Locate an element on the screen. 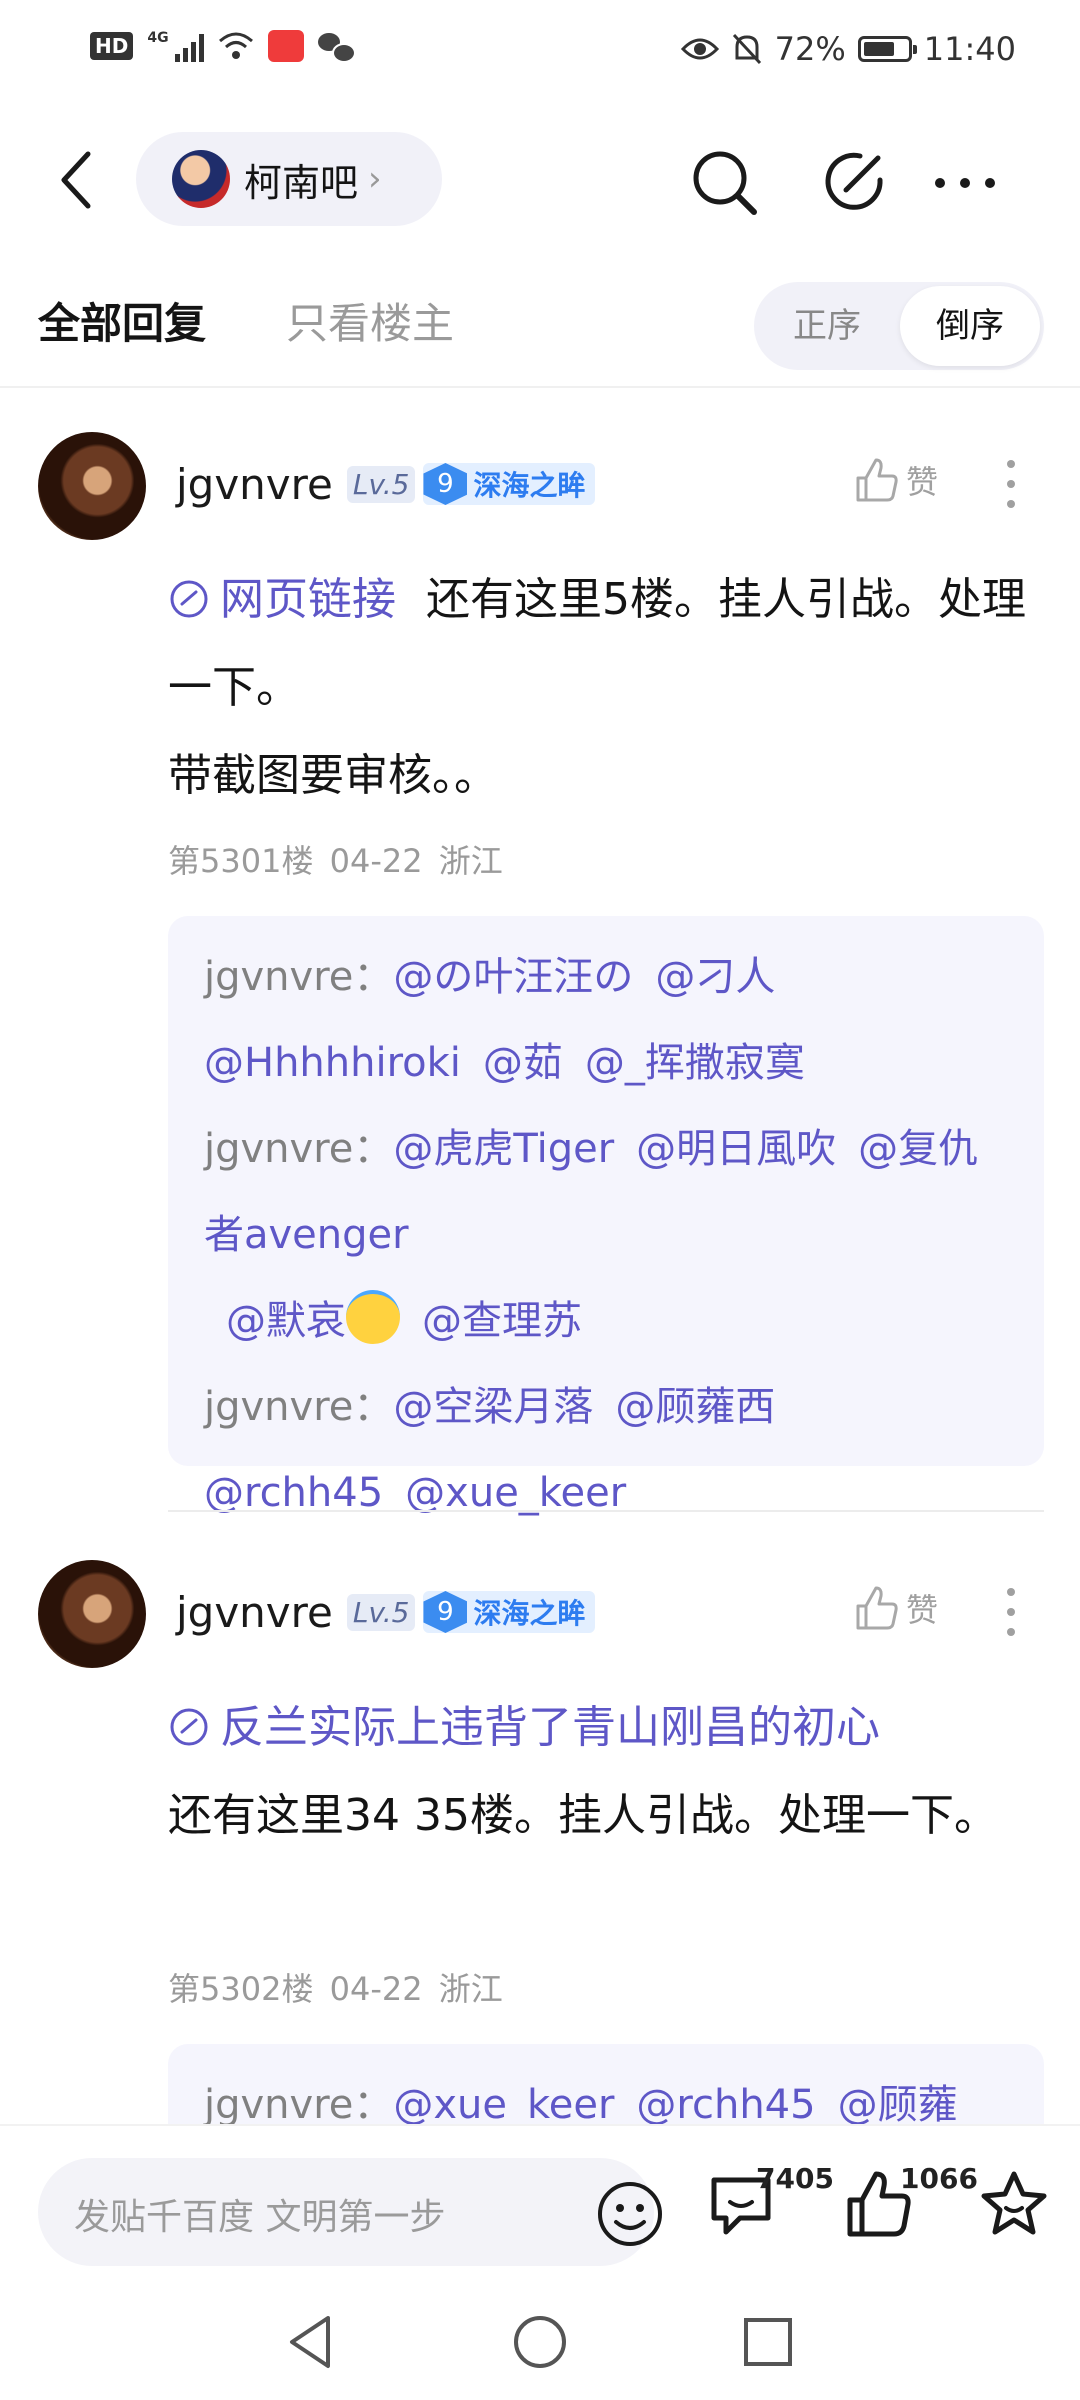 Image resolution: width=1080 pixels, height=2400 pixels. chevron-right-icon: › is located at coordinates (375, 179).